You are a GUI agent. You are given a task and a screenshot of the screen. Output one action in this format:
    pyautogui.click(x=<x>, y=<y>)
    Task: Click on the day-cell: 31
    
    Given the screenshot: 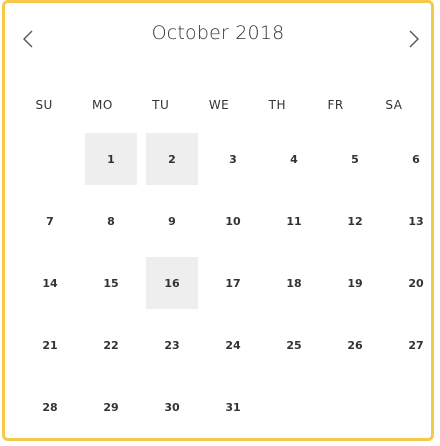 What is the action you would take?
    pyautogui.click(x=233, y=407)
    